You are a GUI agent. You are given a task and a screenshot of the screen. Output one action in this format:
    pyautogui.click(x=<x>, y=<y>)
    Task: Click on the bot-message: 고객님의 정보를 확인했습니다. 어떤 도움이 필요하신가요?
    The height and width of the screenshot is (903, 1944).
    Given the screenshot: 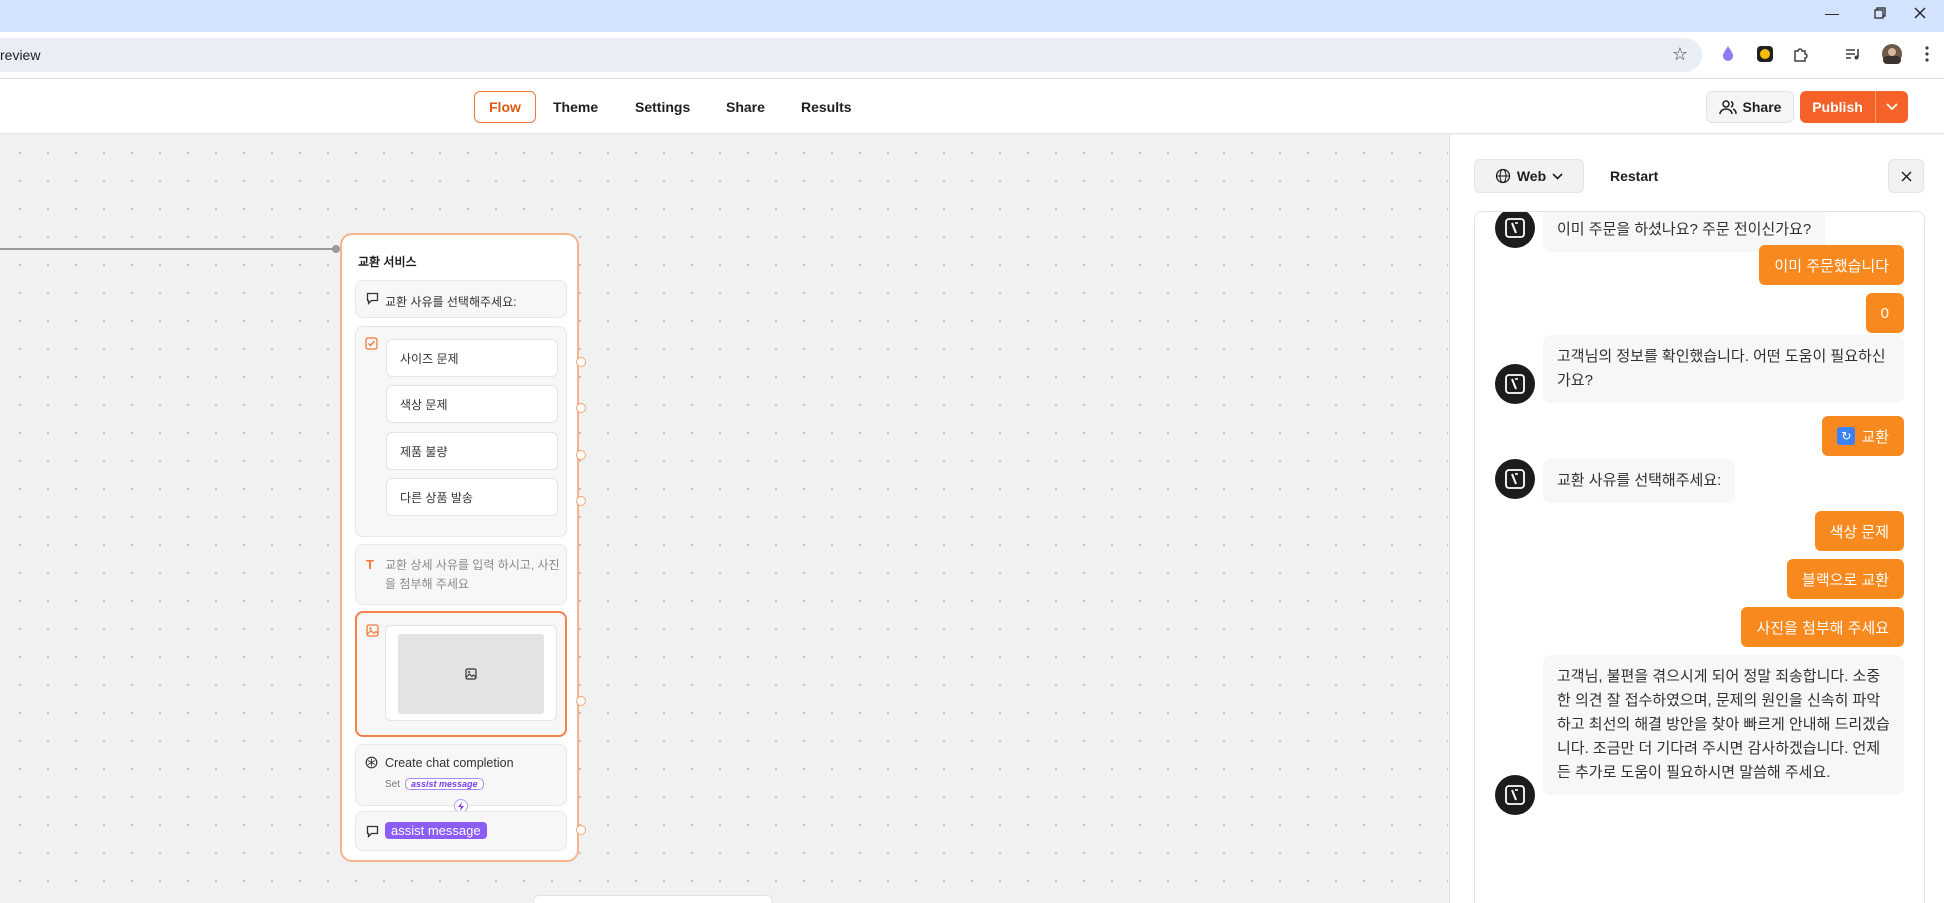 What is the action you would take?
    pyautogui.click(x=1723, y=369)
    